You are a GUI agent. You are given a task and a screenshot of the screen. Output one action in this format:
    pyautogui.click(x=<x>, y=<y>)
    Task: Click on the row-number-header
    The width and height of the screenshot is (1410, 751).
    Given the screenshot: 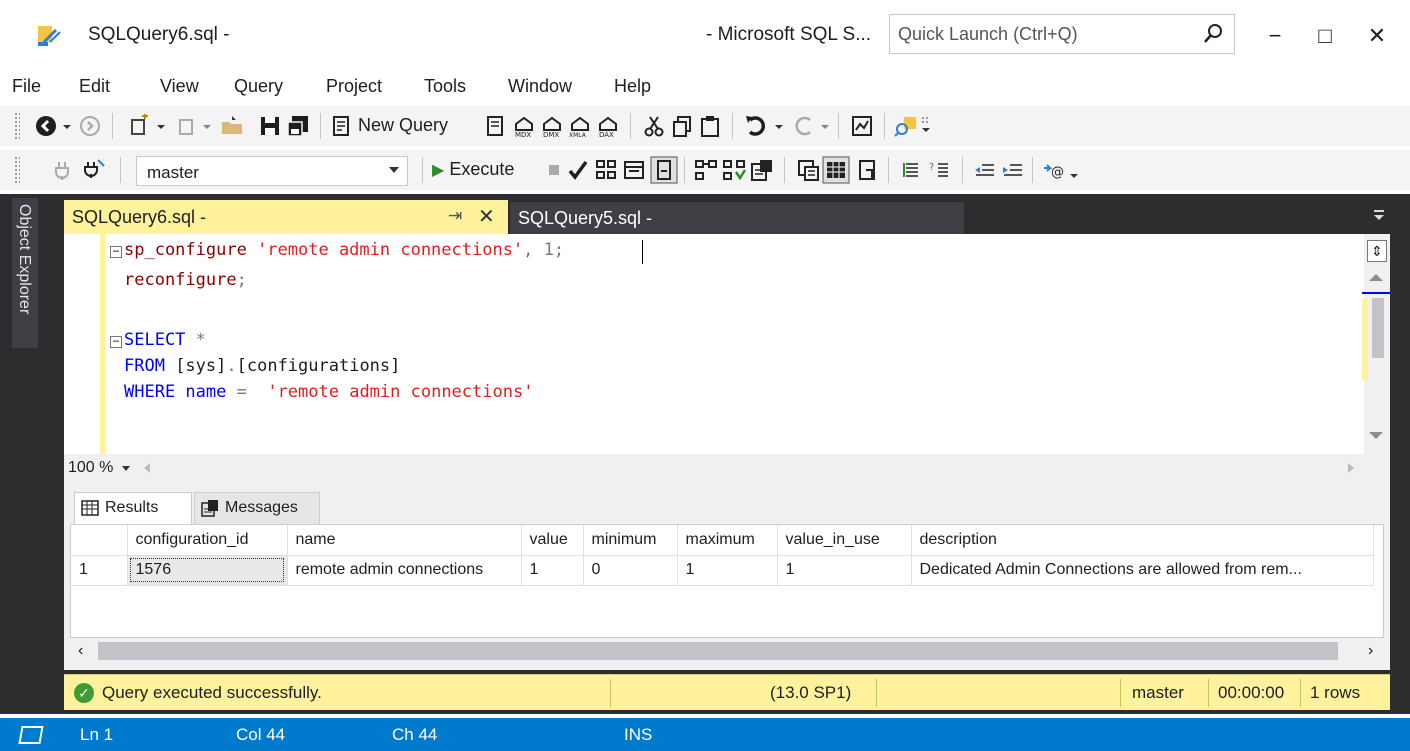 What is the action you would take?
    pyautogui.click(x=99, y=540)
    